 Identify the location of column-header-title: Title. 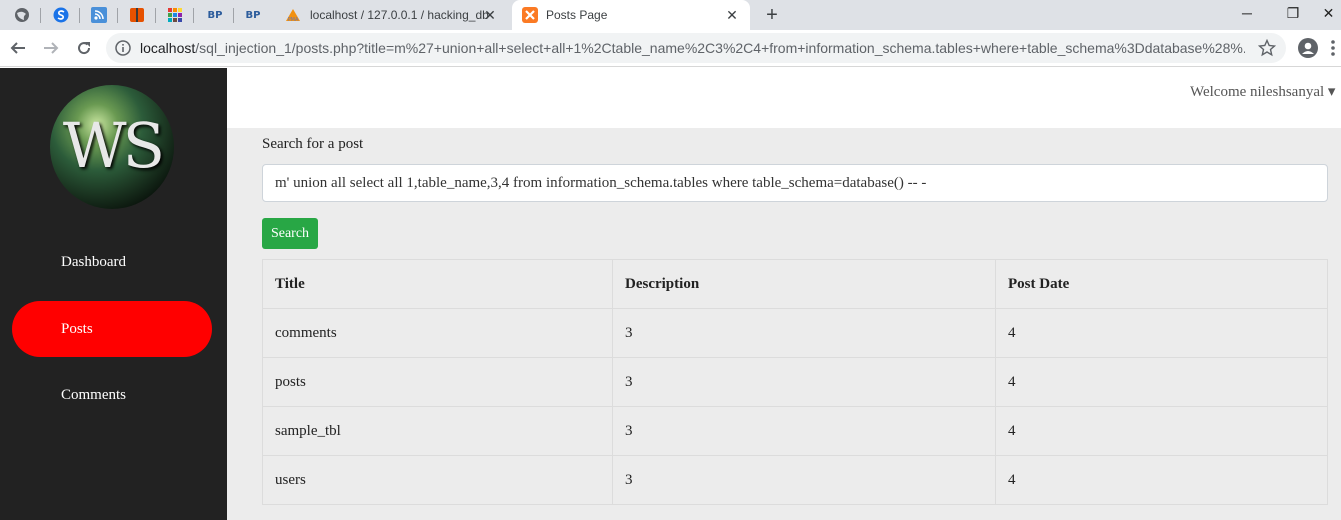
(437, 284).